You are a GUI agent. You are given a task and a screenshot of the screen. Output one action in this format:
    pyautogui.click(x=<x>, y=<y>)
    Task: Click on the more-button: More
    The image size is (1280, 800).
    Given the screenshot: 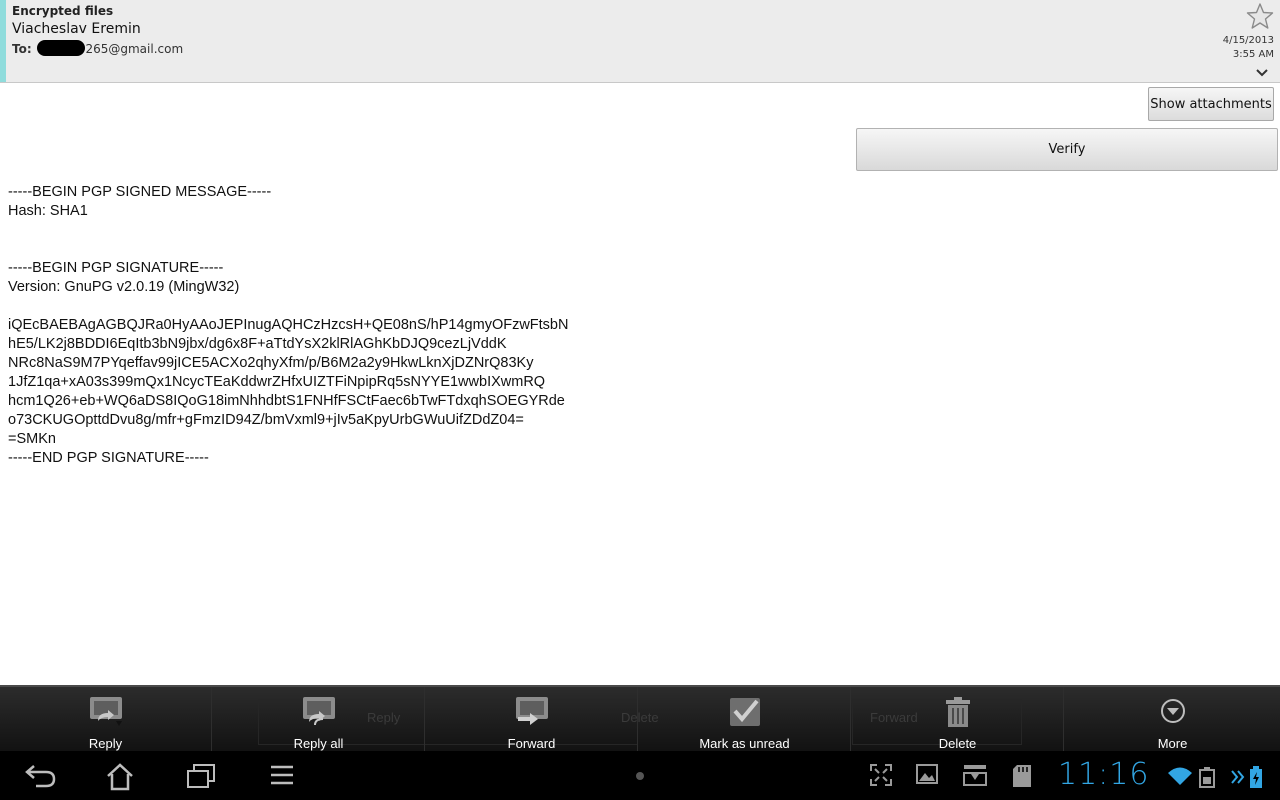 What is the action you would take?
    pyautogui.click(x=1172, y=720)
    